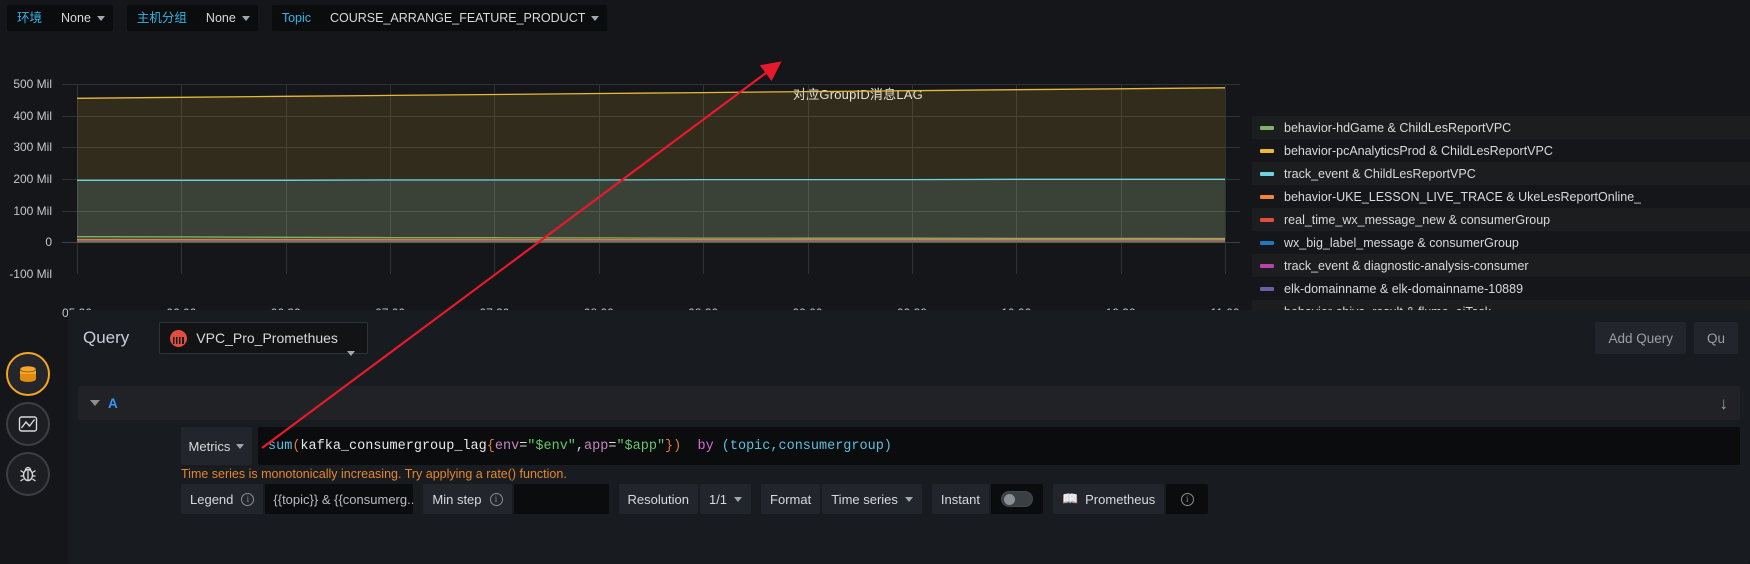 The width and height of the screenshot is (1750, 564). What do you see at coordinates (280, 446) in the screenshot?
I see `expr-fn: sum` at bounding box center [280, 446].